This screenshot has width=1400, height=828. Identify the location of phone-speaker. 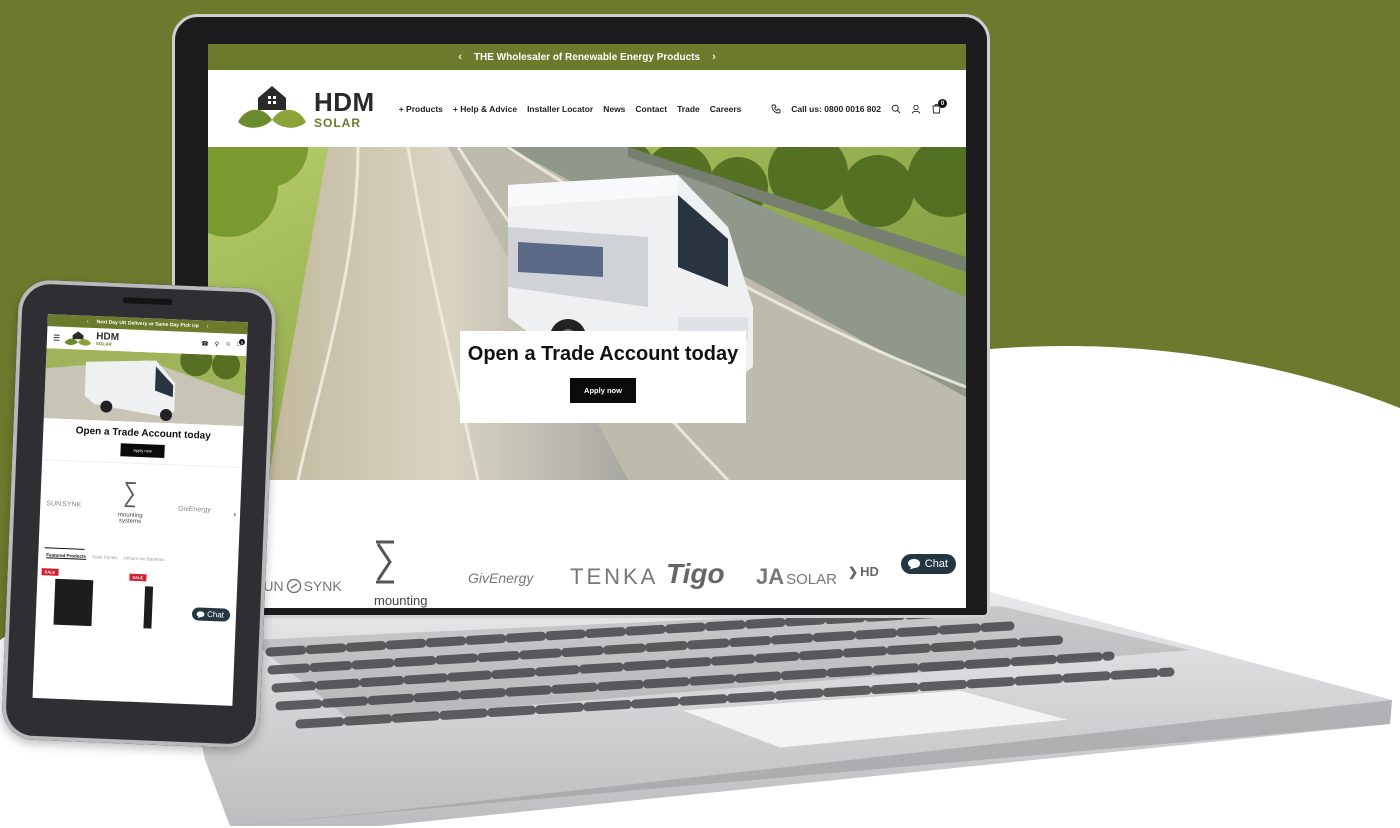
(147, 301).